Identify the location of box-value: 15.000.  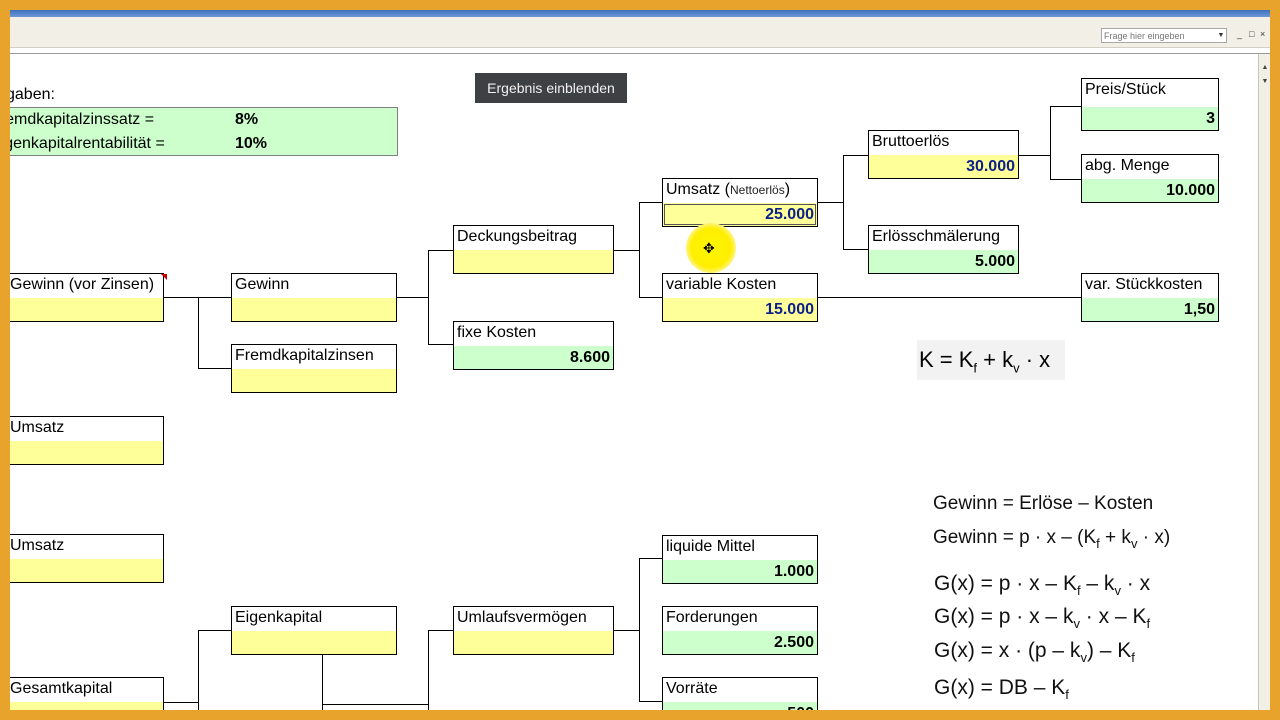
(740, 309).